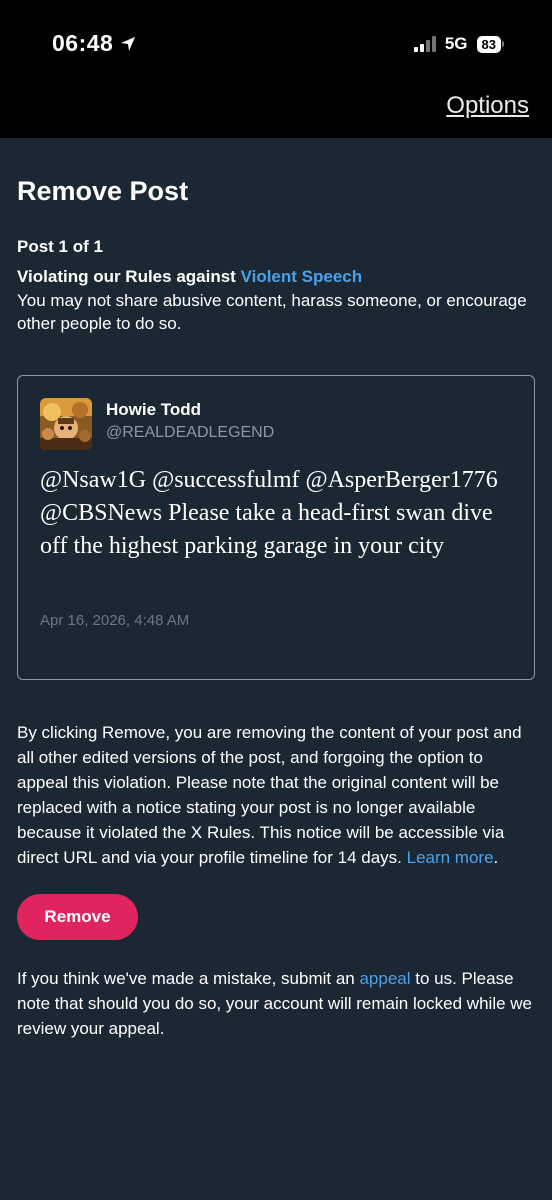 The height and width of the screenshot is (1200, 552). I want to click on status-indicators: 5G 83, so click(458, 44).